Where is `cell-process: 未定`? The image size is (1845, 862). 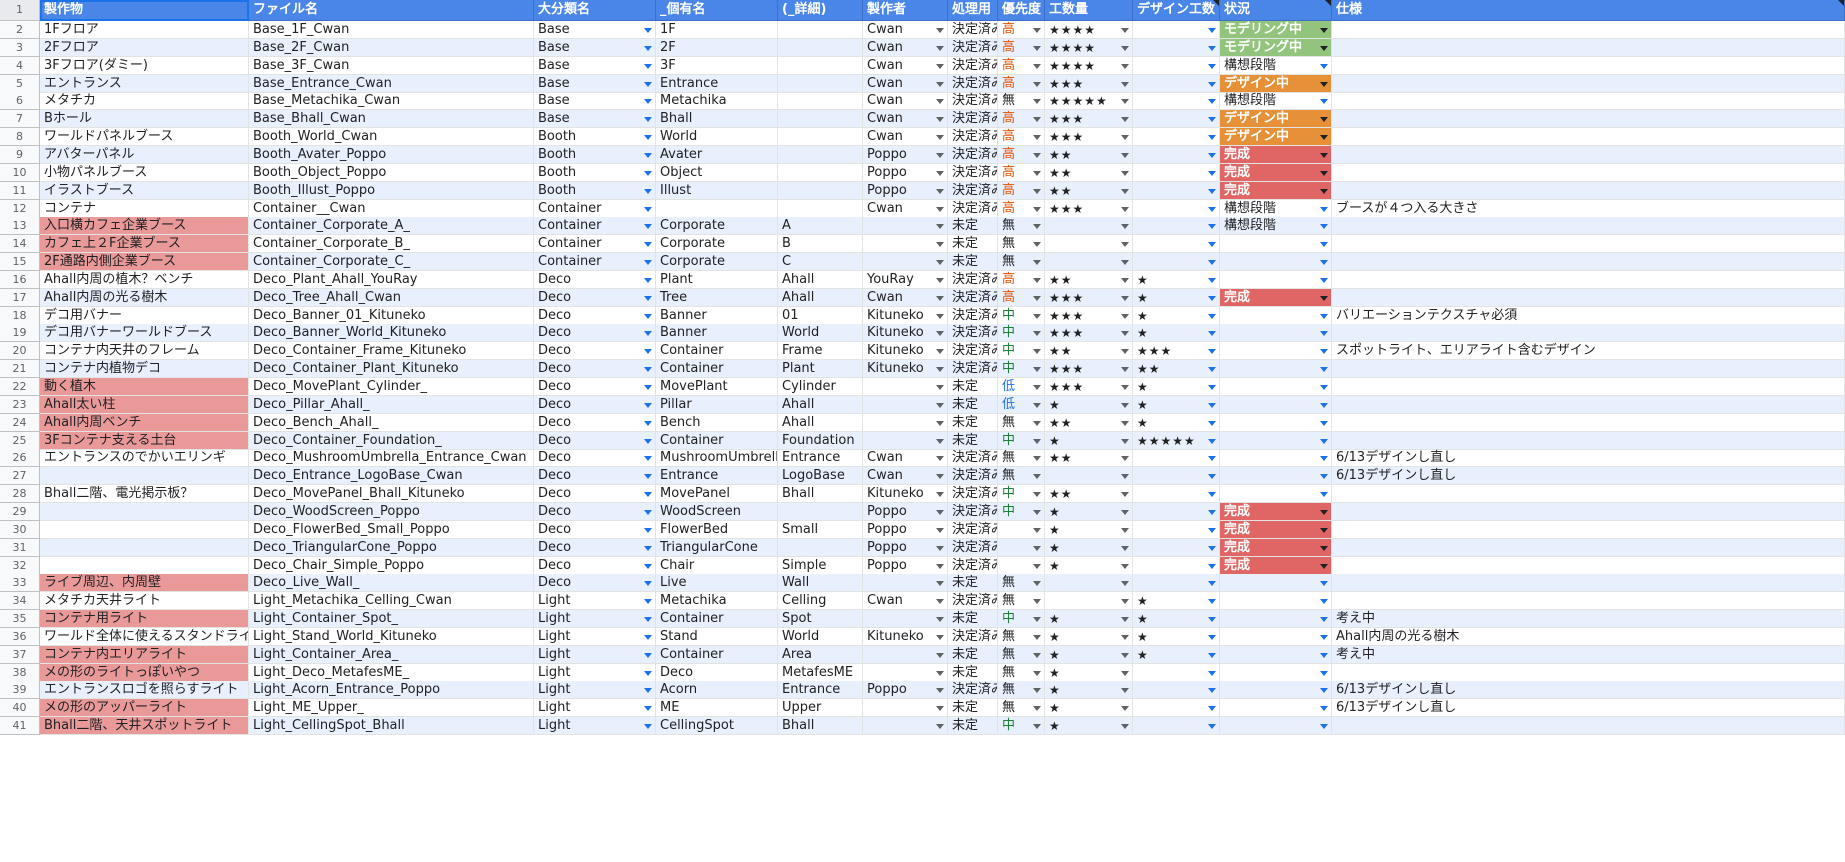 cell-process: 未定 is located at coordinates (973, 726).